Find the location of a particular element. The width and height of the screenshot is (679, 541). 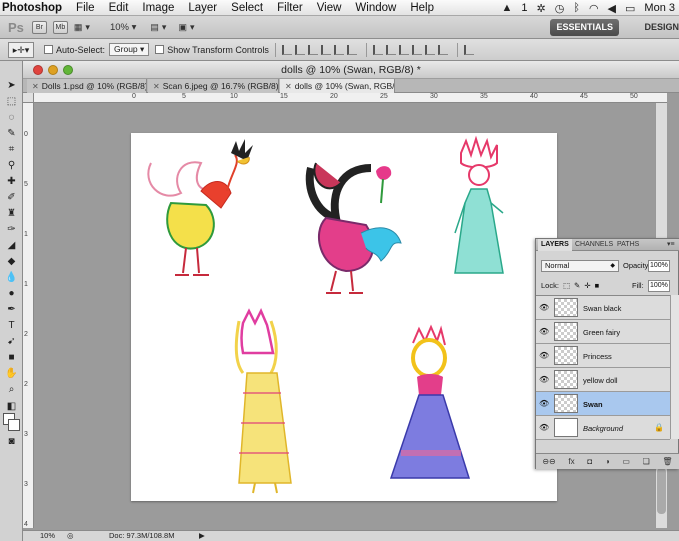

bluetooth-icon: ᛒ is located at coordinates (576, 8).